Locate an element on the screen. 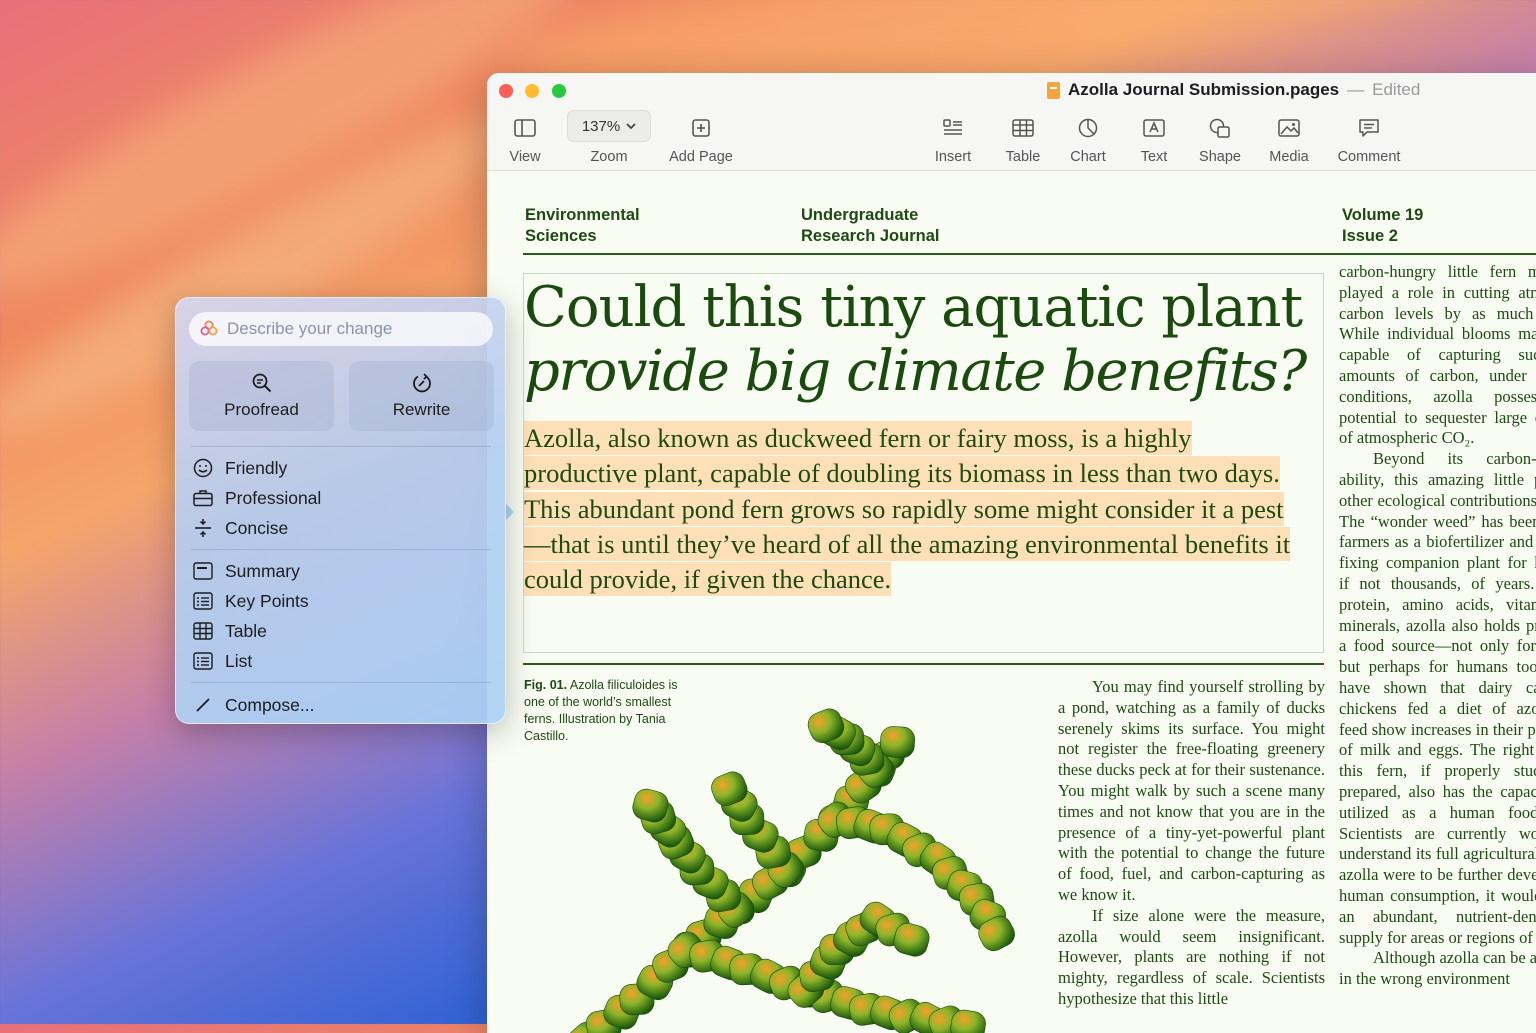 This screenshot has width=1536, height=1033. summary-icon is located at coordinates (203, 571).